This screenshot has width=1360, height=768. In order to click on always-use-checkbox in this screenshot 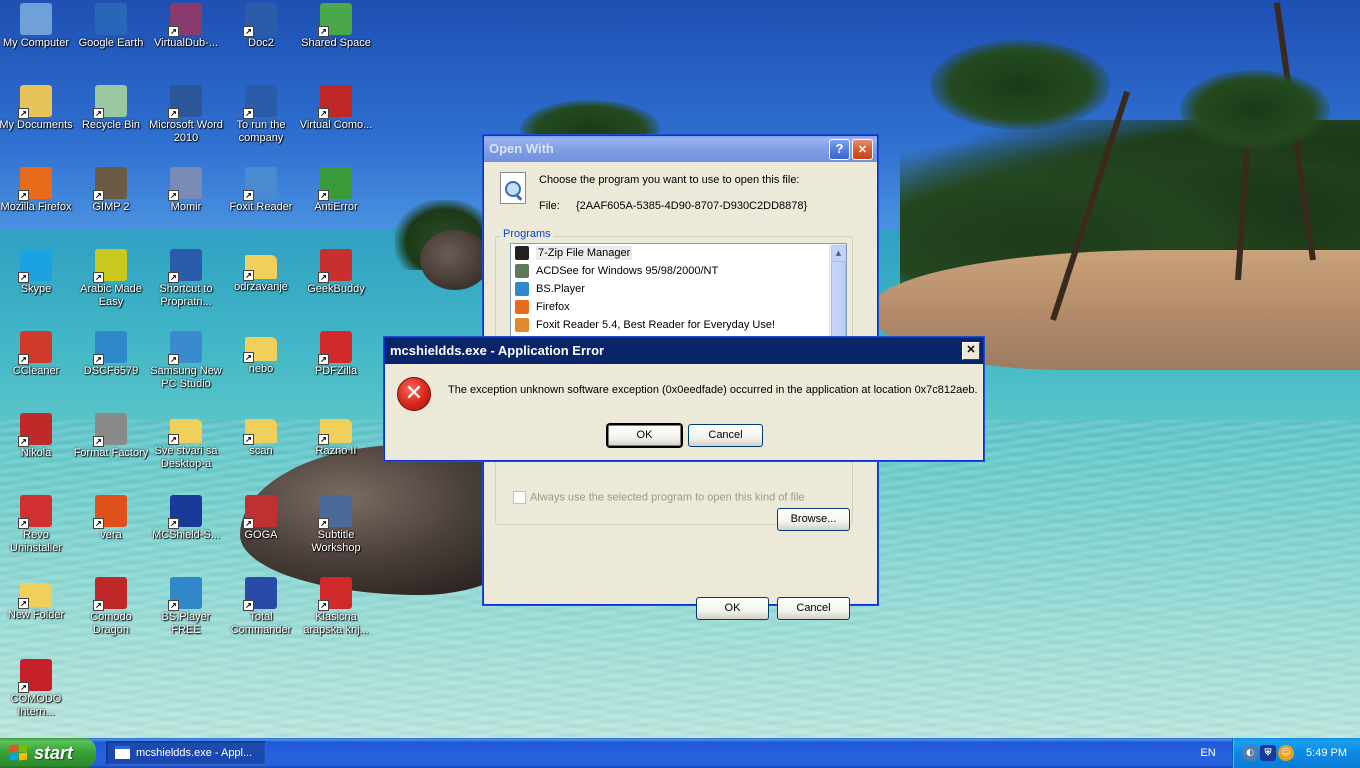, I will do `click(519, 497)`.